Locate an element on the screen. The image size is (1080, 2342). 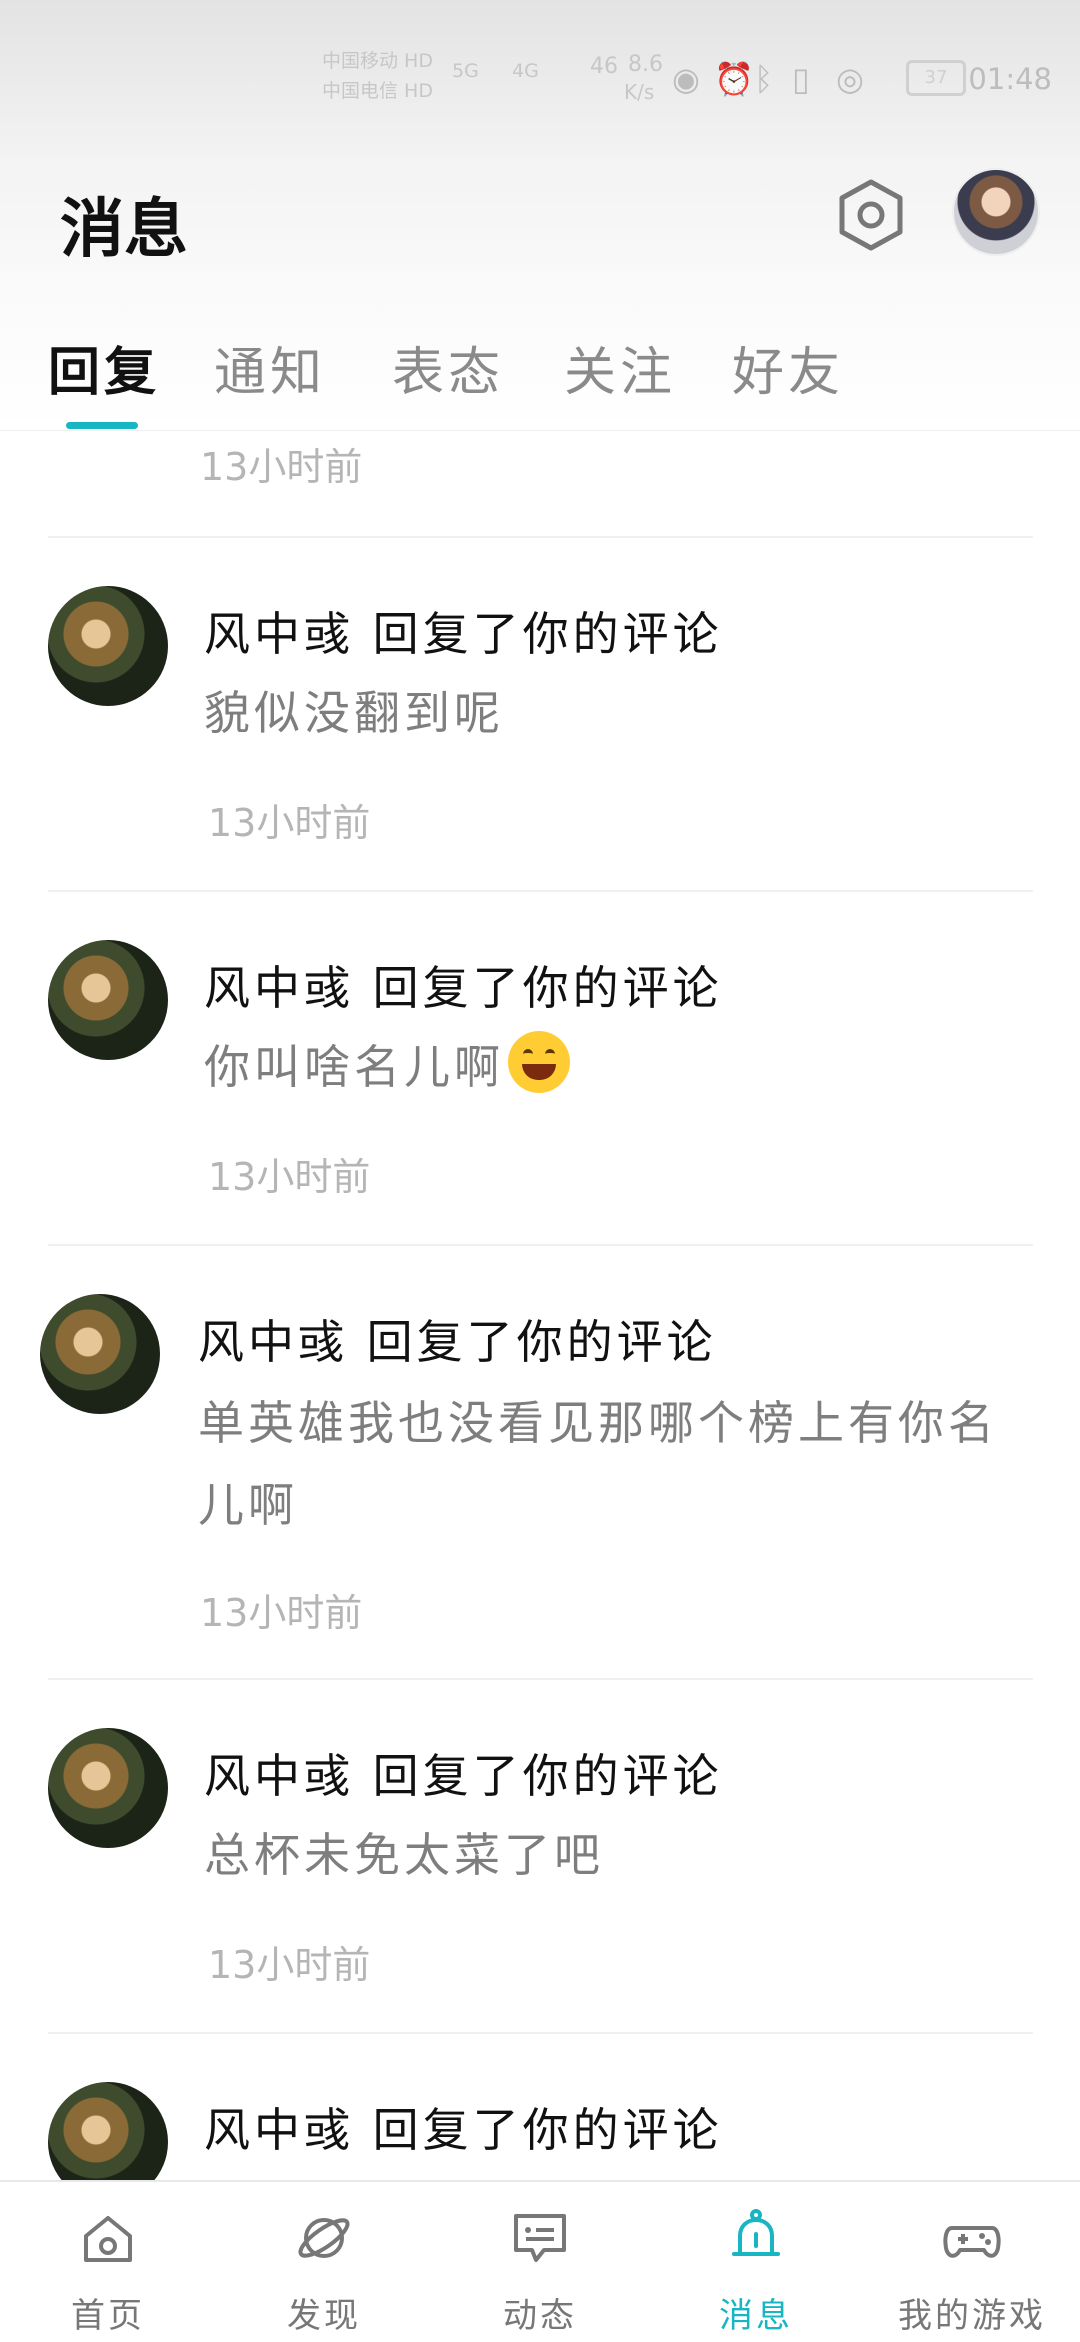
status-time: 01:48 is located at coordinates (1010, 79).